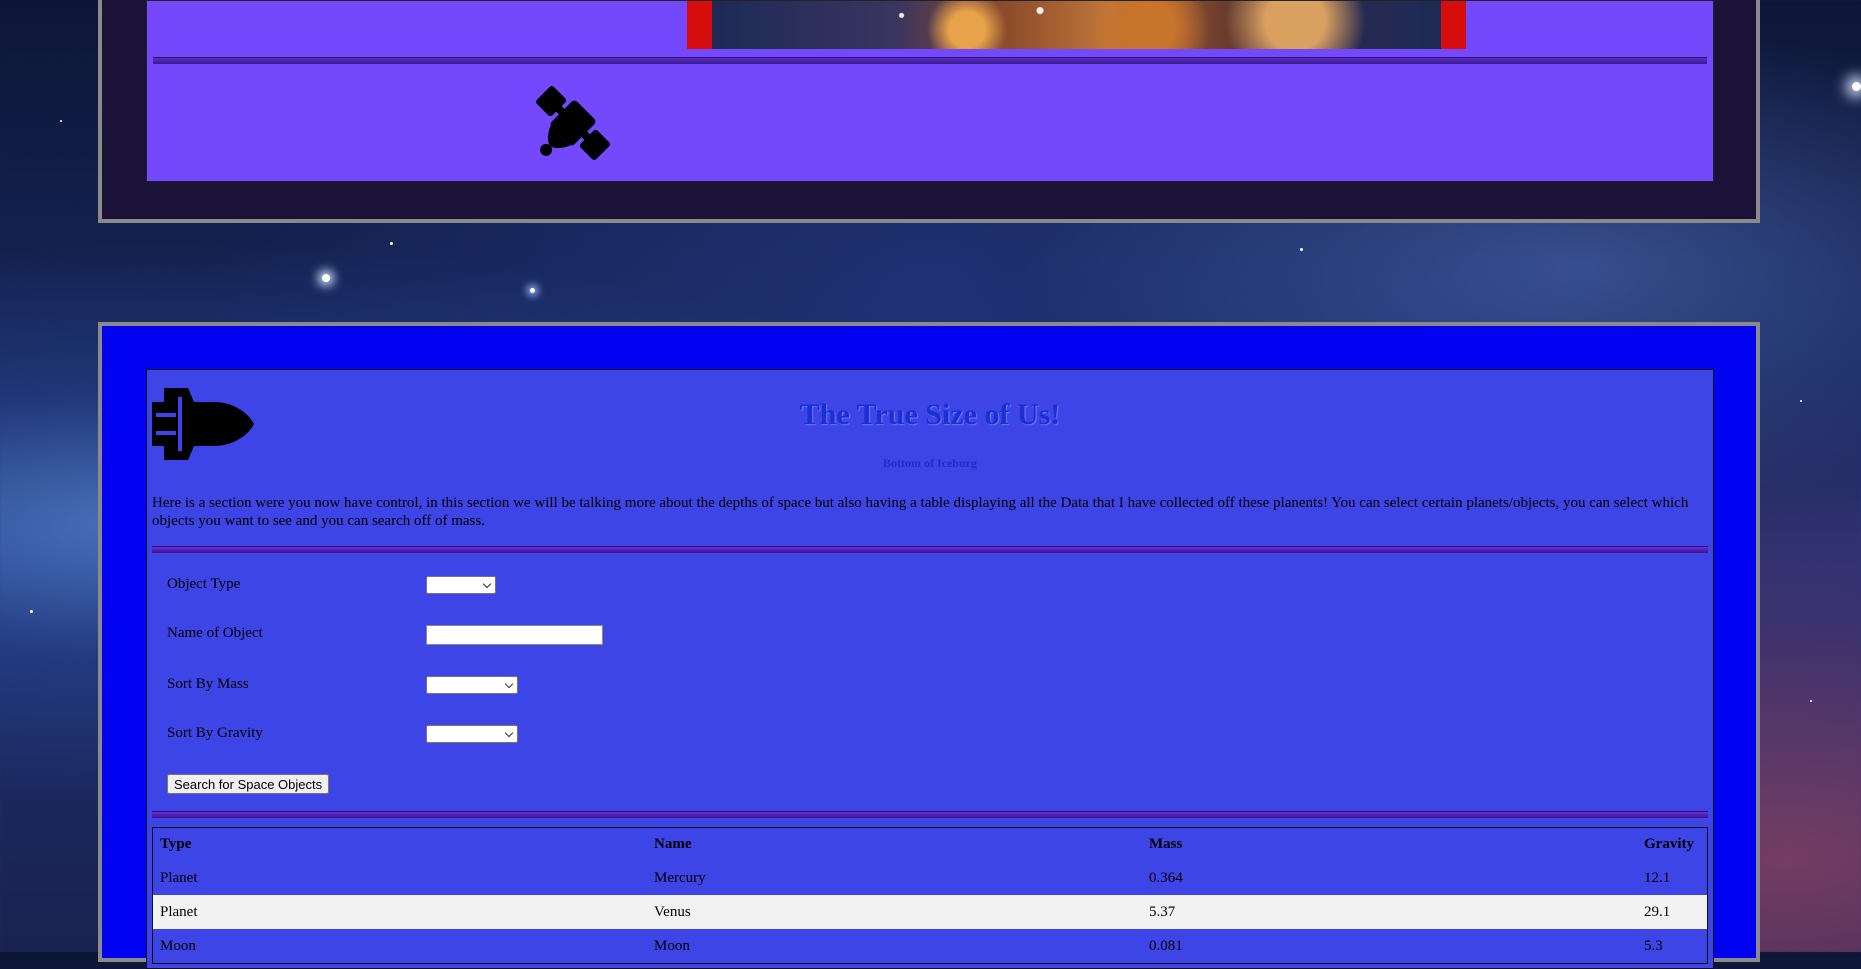  I want to click on table-header-row: Type Name Mass Gravity, so click(930, 845).